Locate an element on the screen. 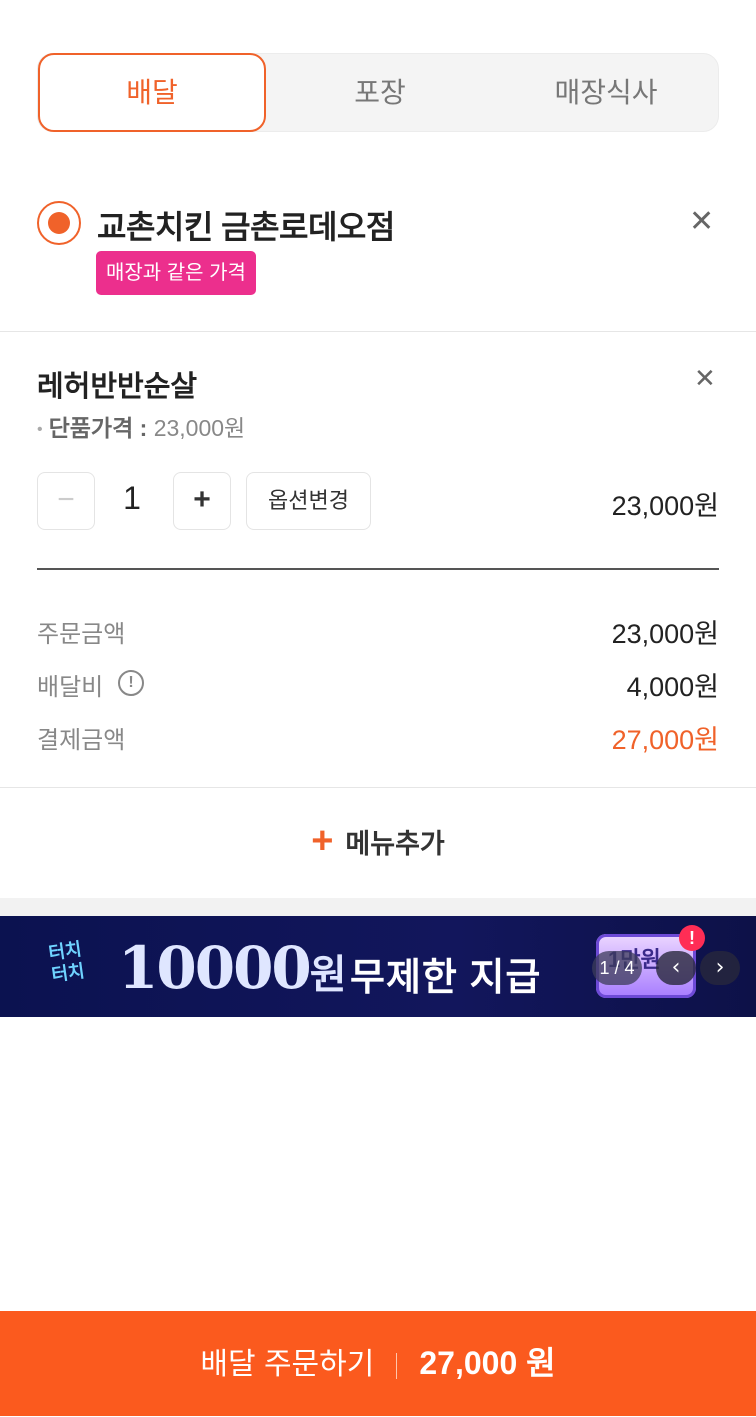  banner-touch-text: 터치 터치 is located at coordinates (66, 962).